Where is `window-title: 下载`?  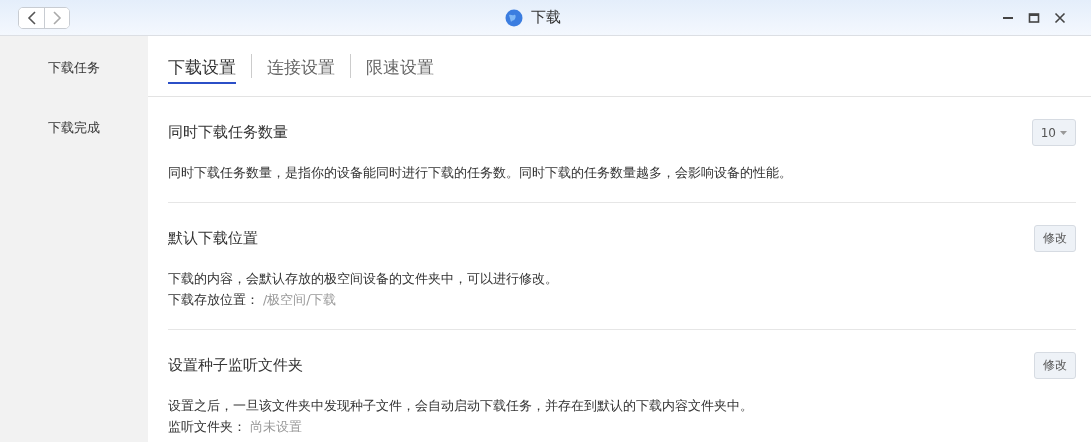
window-title: 下载 is located at coordinates (545, 17).